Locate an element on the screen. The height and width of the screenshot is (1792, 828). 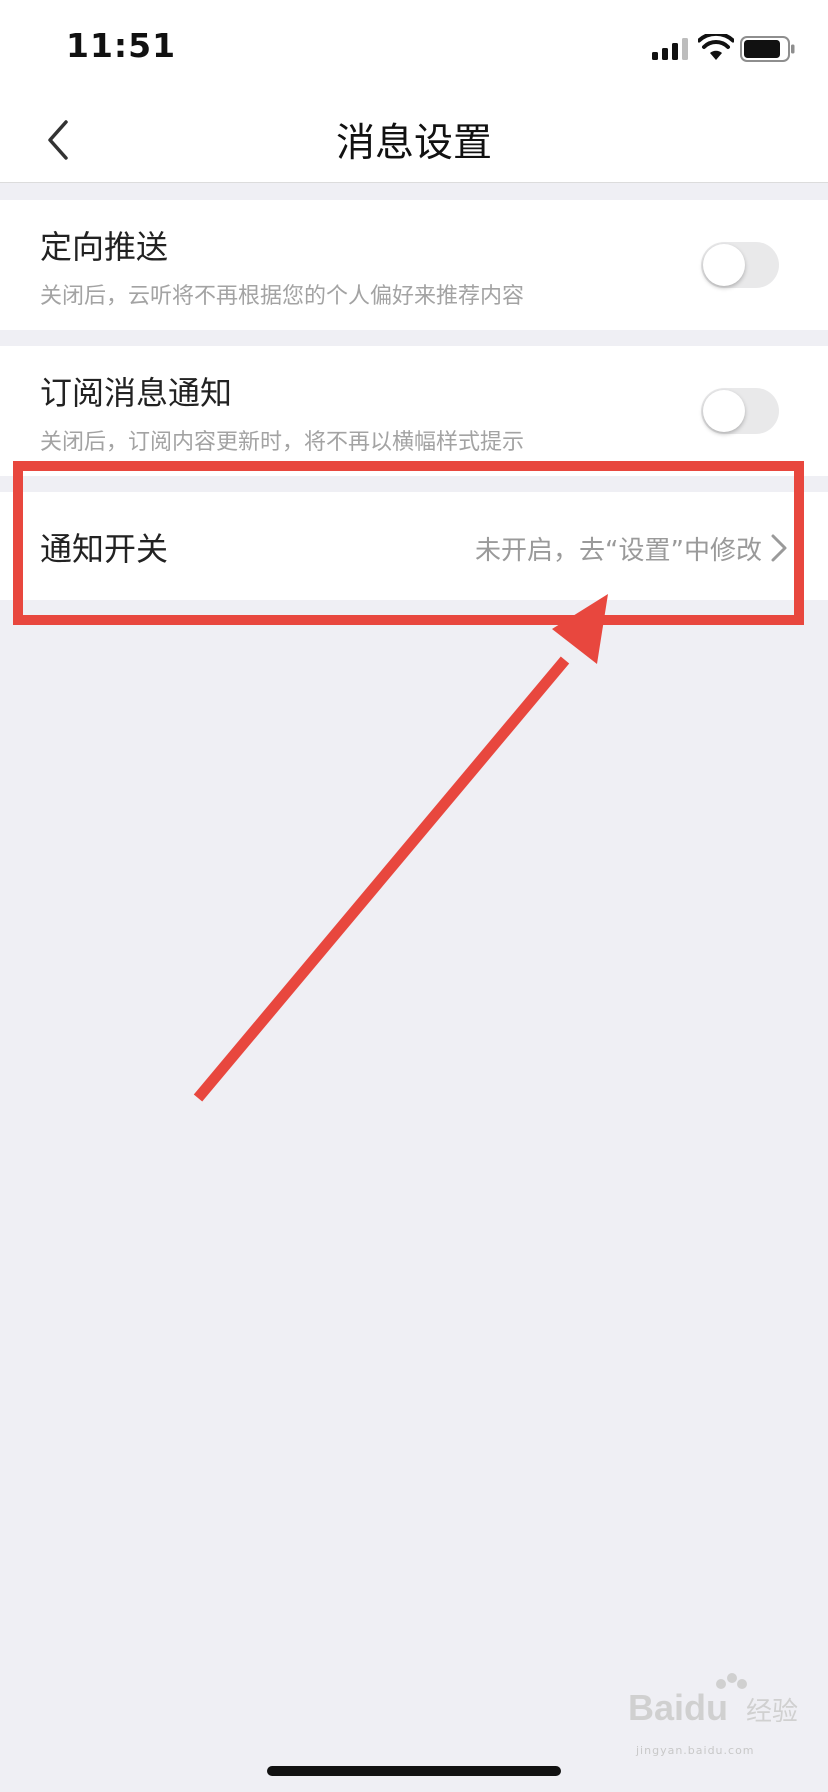
targeted-push-subtitle: 关闭后，云听将不再根据您的个人偏好来推荐内容 is located at coordinates (282, 296).